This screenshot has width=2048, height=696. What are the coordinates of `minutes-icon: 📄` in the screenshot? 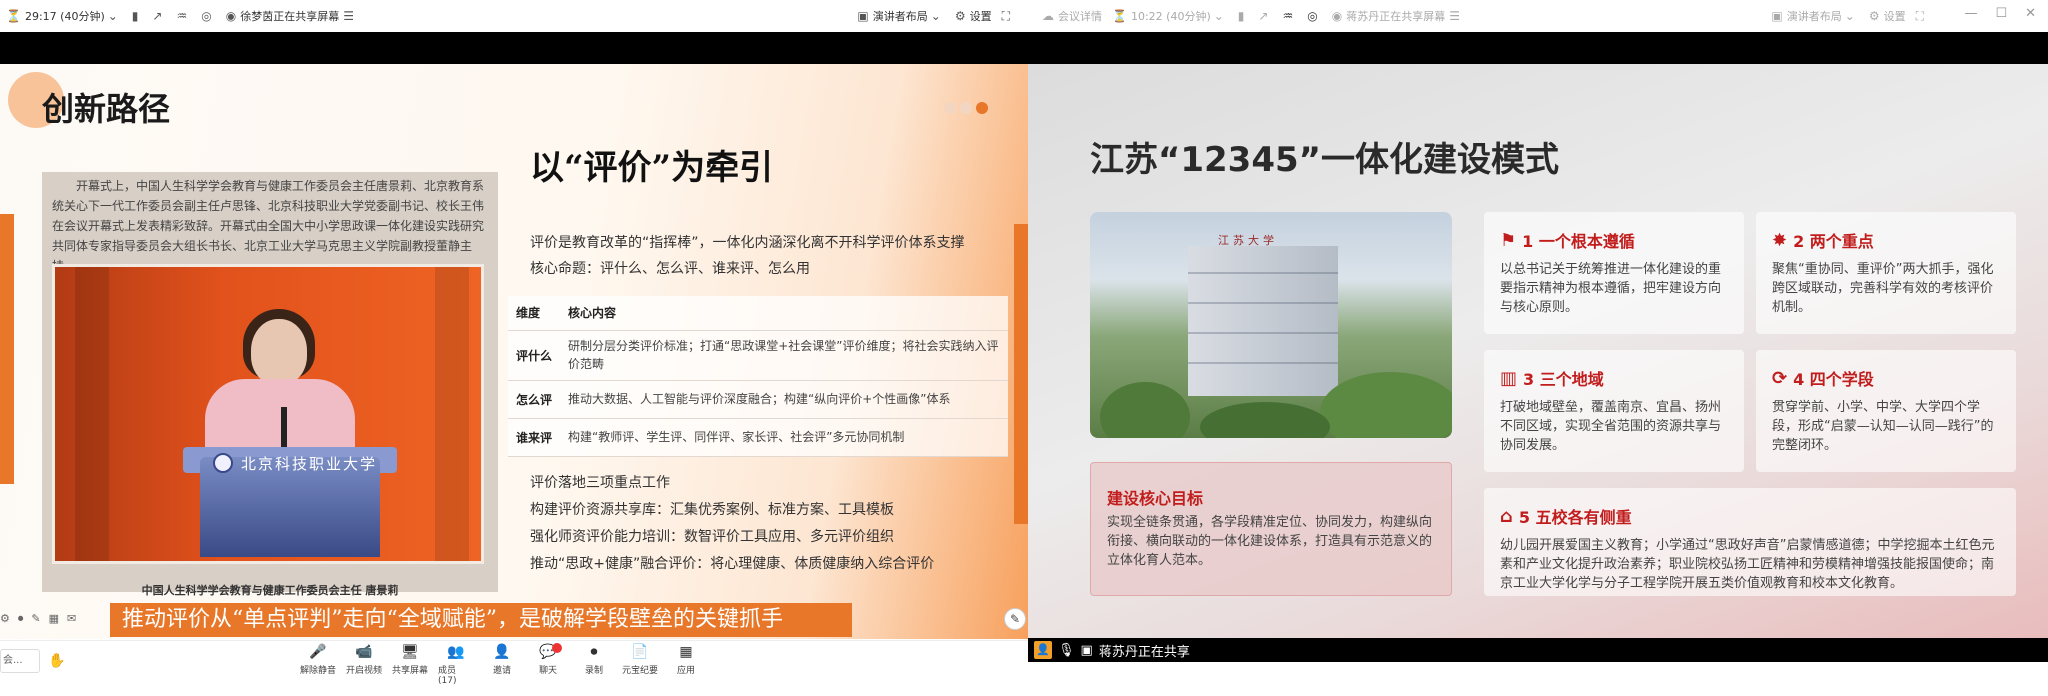 It's located at (640, 652).